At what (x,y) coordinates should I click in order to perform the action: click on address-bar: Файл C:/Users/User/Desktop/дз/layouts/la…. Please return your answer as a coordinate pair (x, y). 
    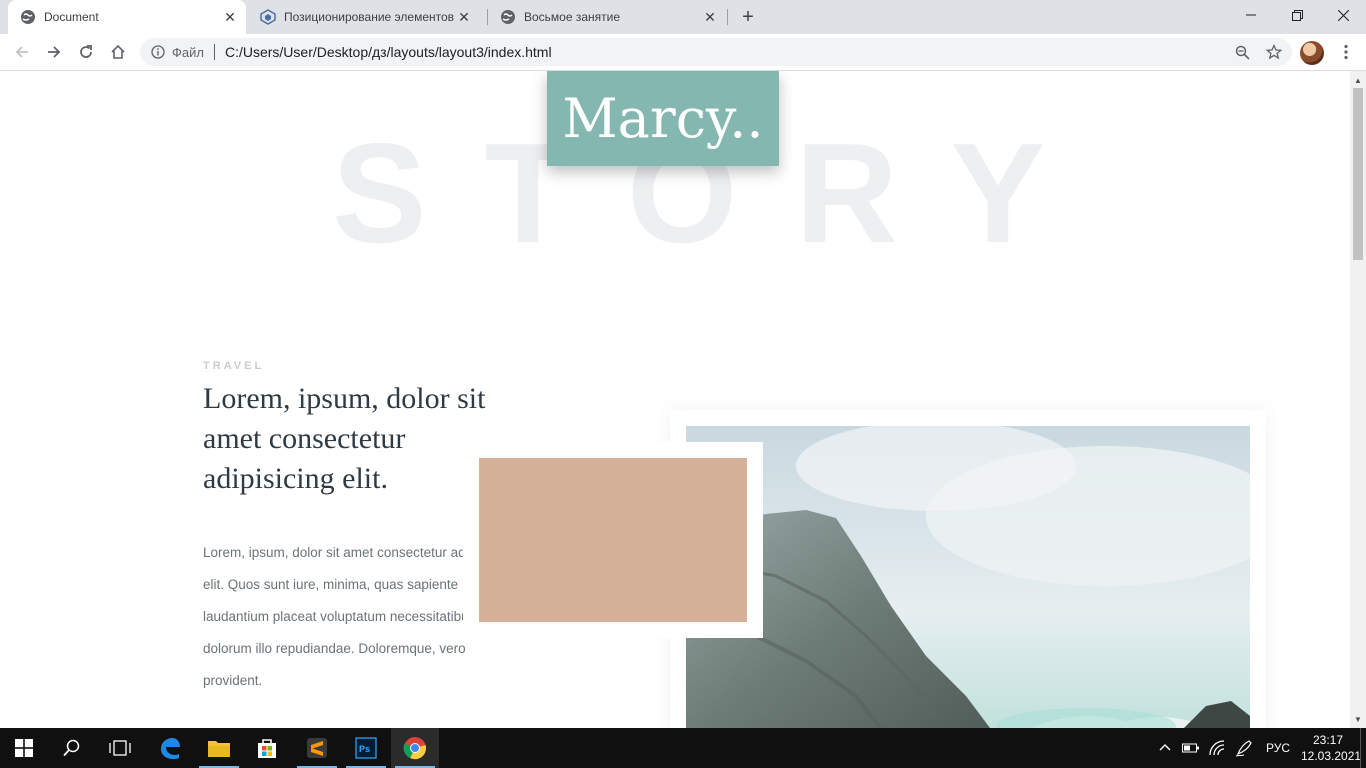
    Looking at the image, I should click on (716, 52).